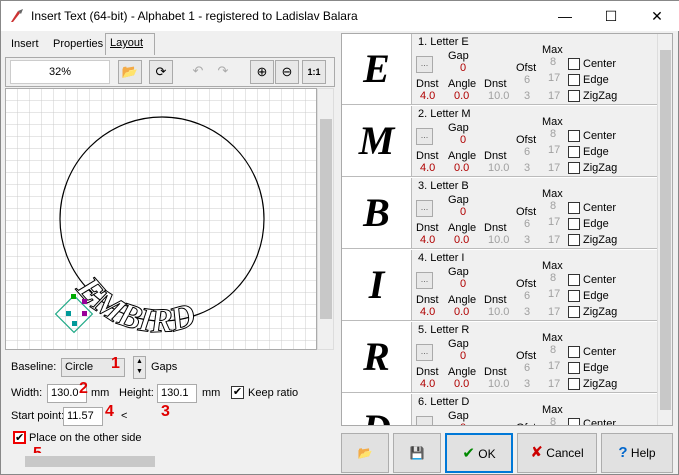  What do you see at coordinates (170, 44) in the screenshot?
I see `tab-bar: Insert Properties Layout` at bounding box center [170, 44].